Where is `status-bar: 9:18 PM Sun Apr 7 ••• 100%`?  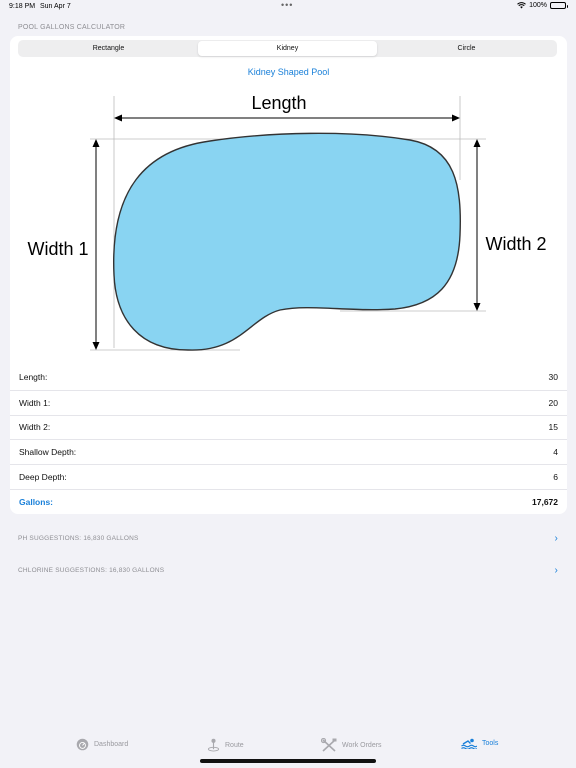
status-bar: 9:18 PM Sun Apr 7 ••• 100% is located at coordinates (288, 7).